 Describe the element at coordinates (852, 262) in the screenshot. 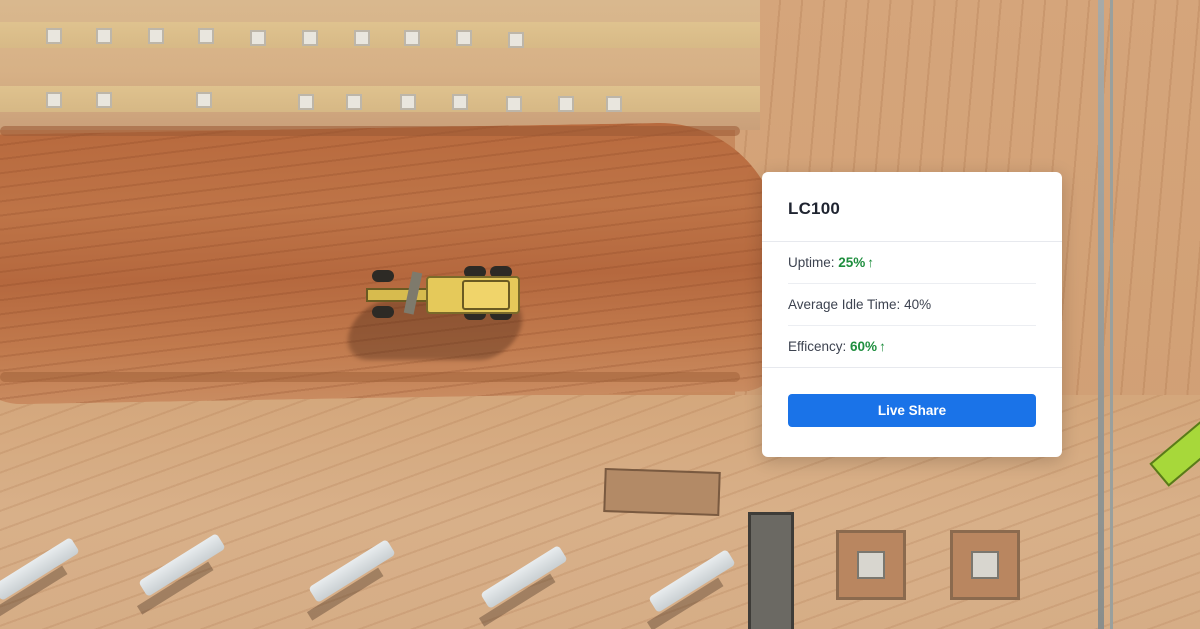

I see `stat-value: 25%` at that location.